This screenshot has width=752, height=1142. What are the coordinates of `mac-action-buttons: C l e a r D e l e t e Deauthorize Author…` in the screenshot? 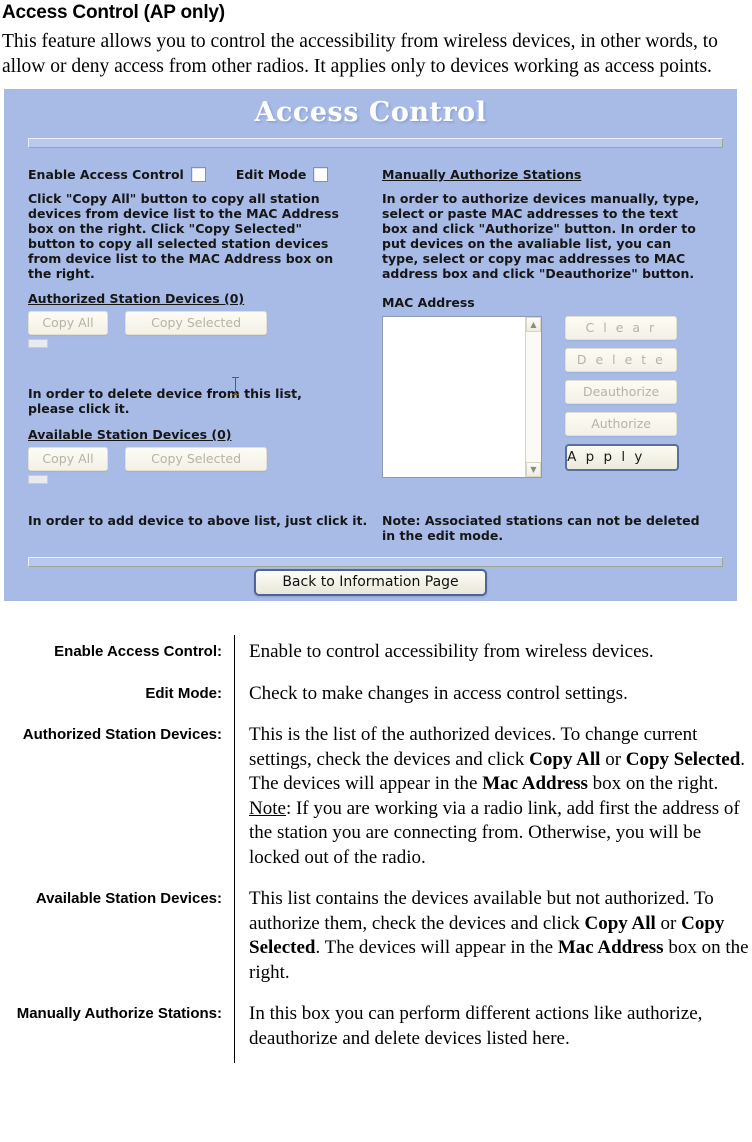 It's located at (622, 393).